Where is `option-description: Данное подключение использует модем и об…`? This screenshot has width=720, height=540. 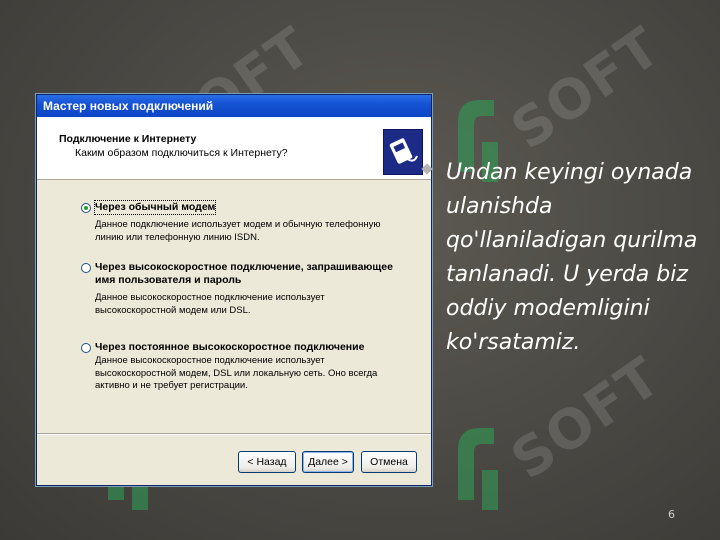
option-description: Данное подключение использует модем и об… is located at coordinates (238, 231).